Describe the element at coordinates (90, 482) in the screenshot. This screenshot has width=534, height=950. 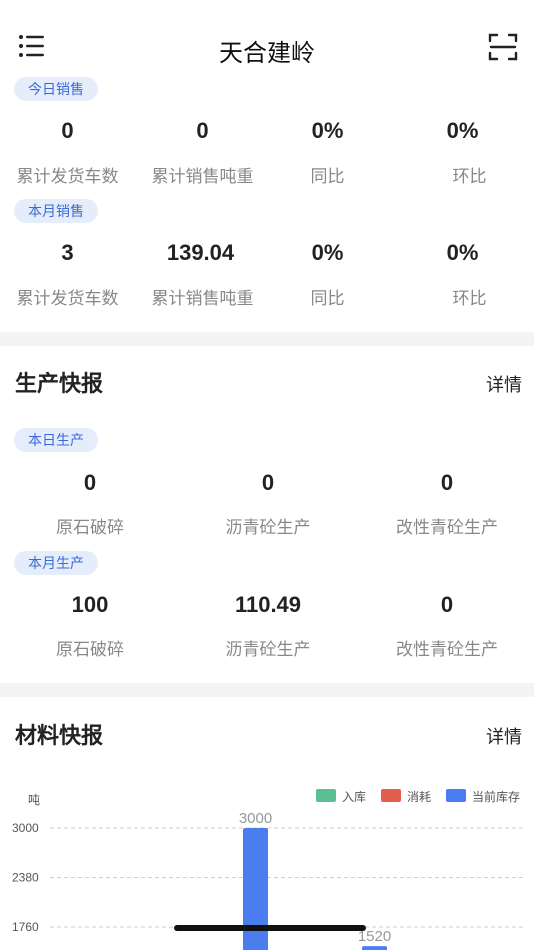
I see `today-crushing-value: 0` at that location.